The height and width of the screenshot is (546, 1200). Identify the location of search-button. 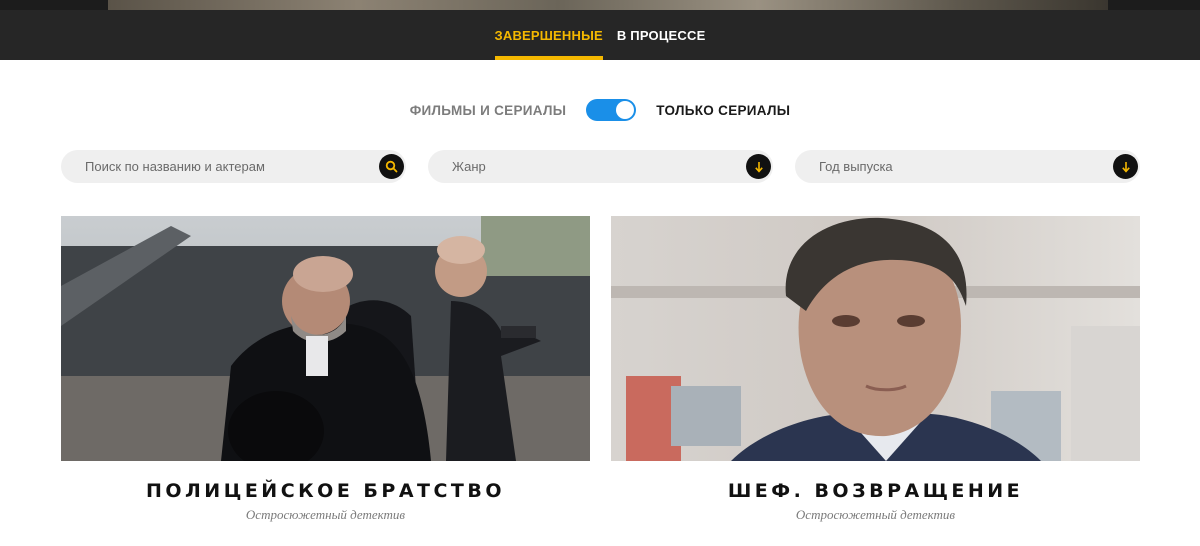
(391, 166).